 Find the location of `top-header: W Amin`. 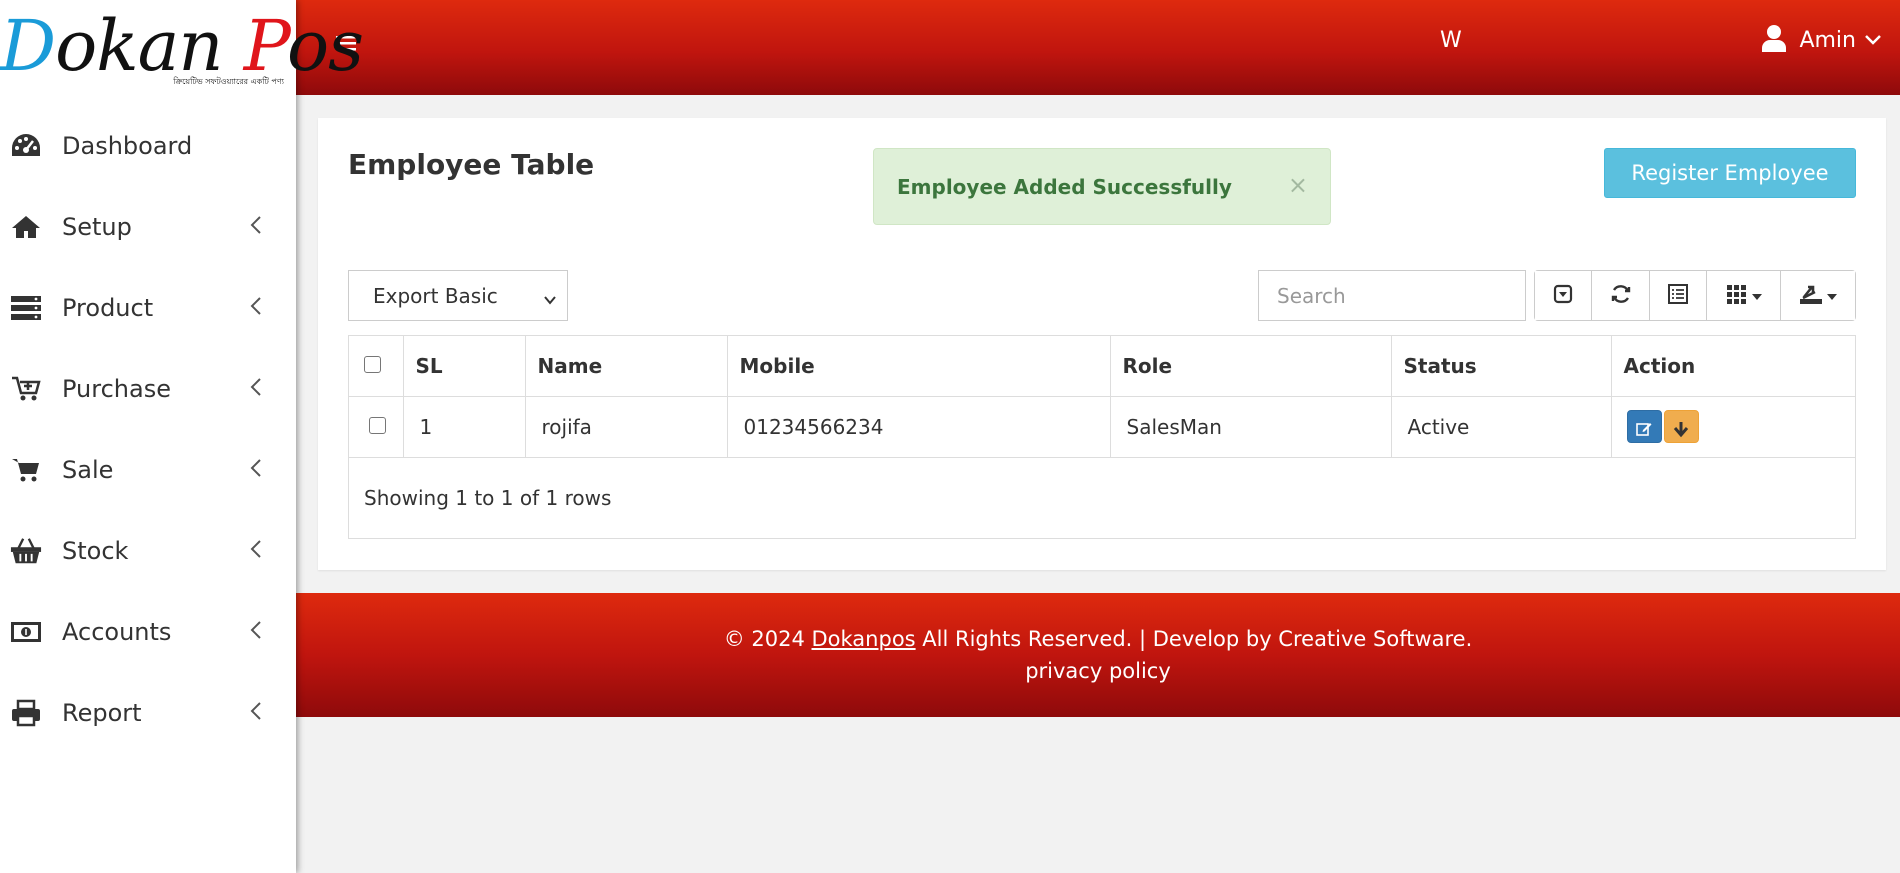

top-header: W Amin is located at coordinates (1098, 47).